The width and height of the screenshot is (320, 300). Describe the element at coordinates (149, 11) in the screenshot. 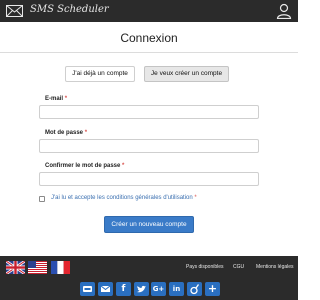

I see `top-navbar: SMS Scheduler` at that location.